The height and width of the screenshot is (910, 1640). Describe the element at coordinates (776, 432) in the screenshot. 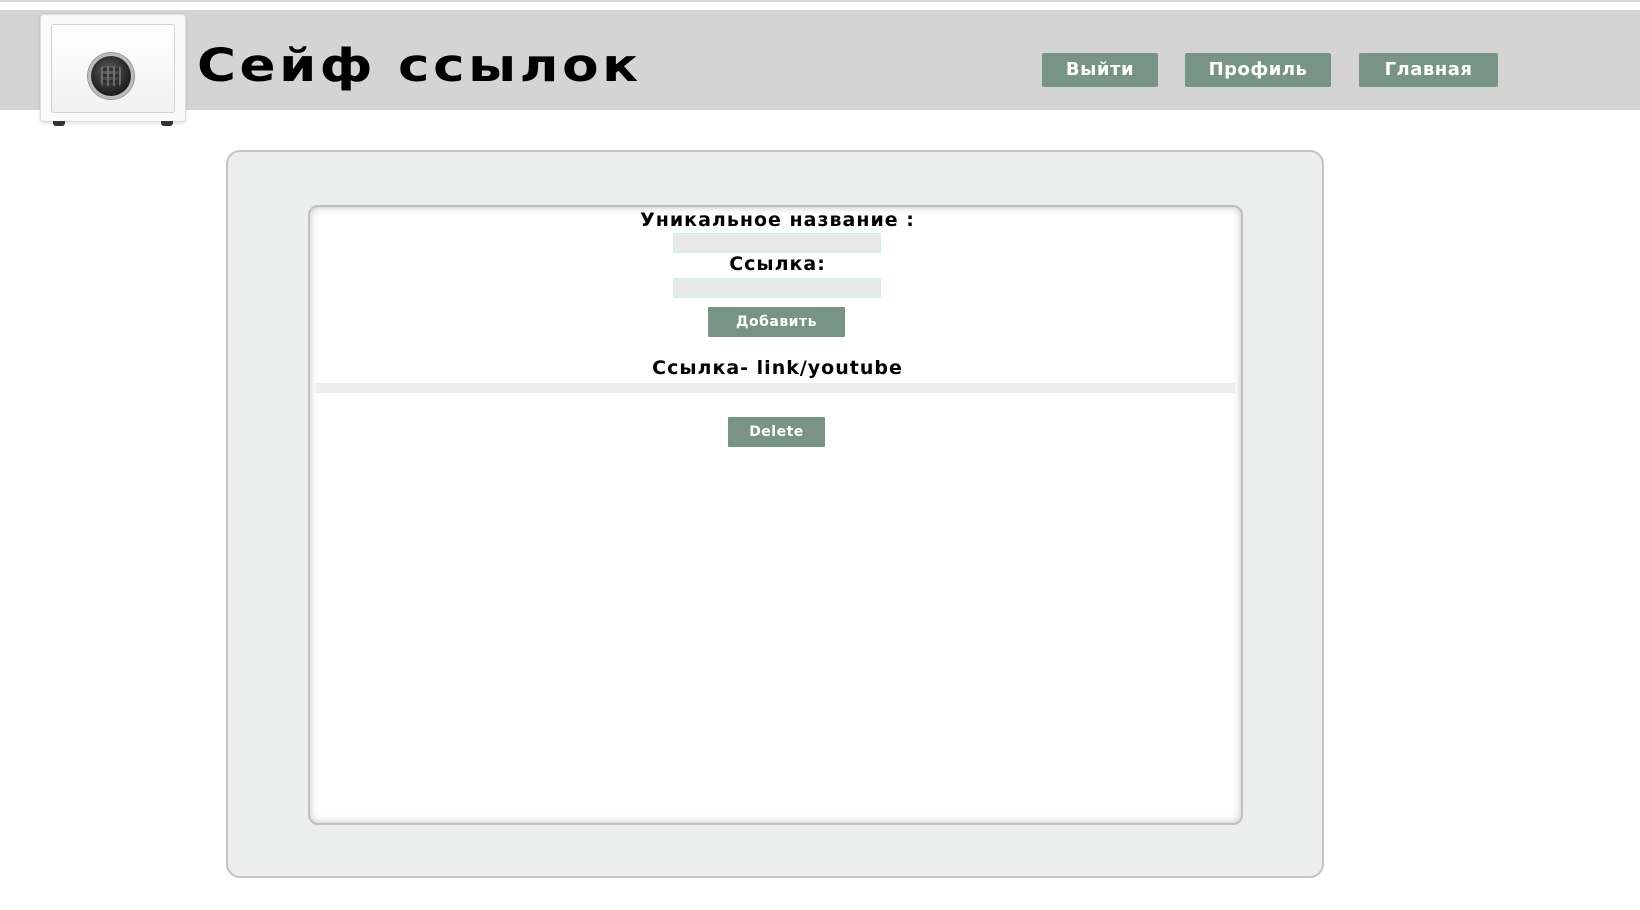

I see `delete-button: Delete` at that location.